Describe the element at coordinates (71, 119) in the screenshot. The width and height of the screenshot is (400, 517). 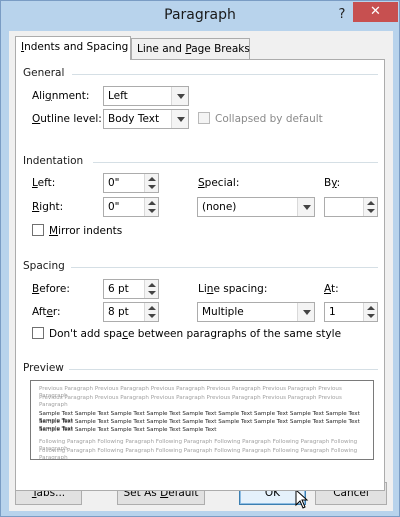
I see `label-text: utline level:` at that location.